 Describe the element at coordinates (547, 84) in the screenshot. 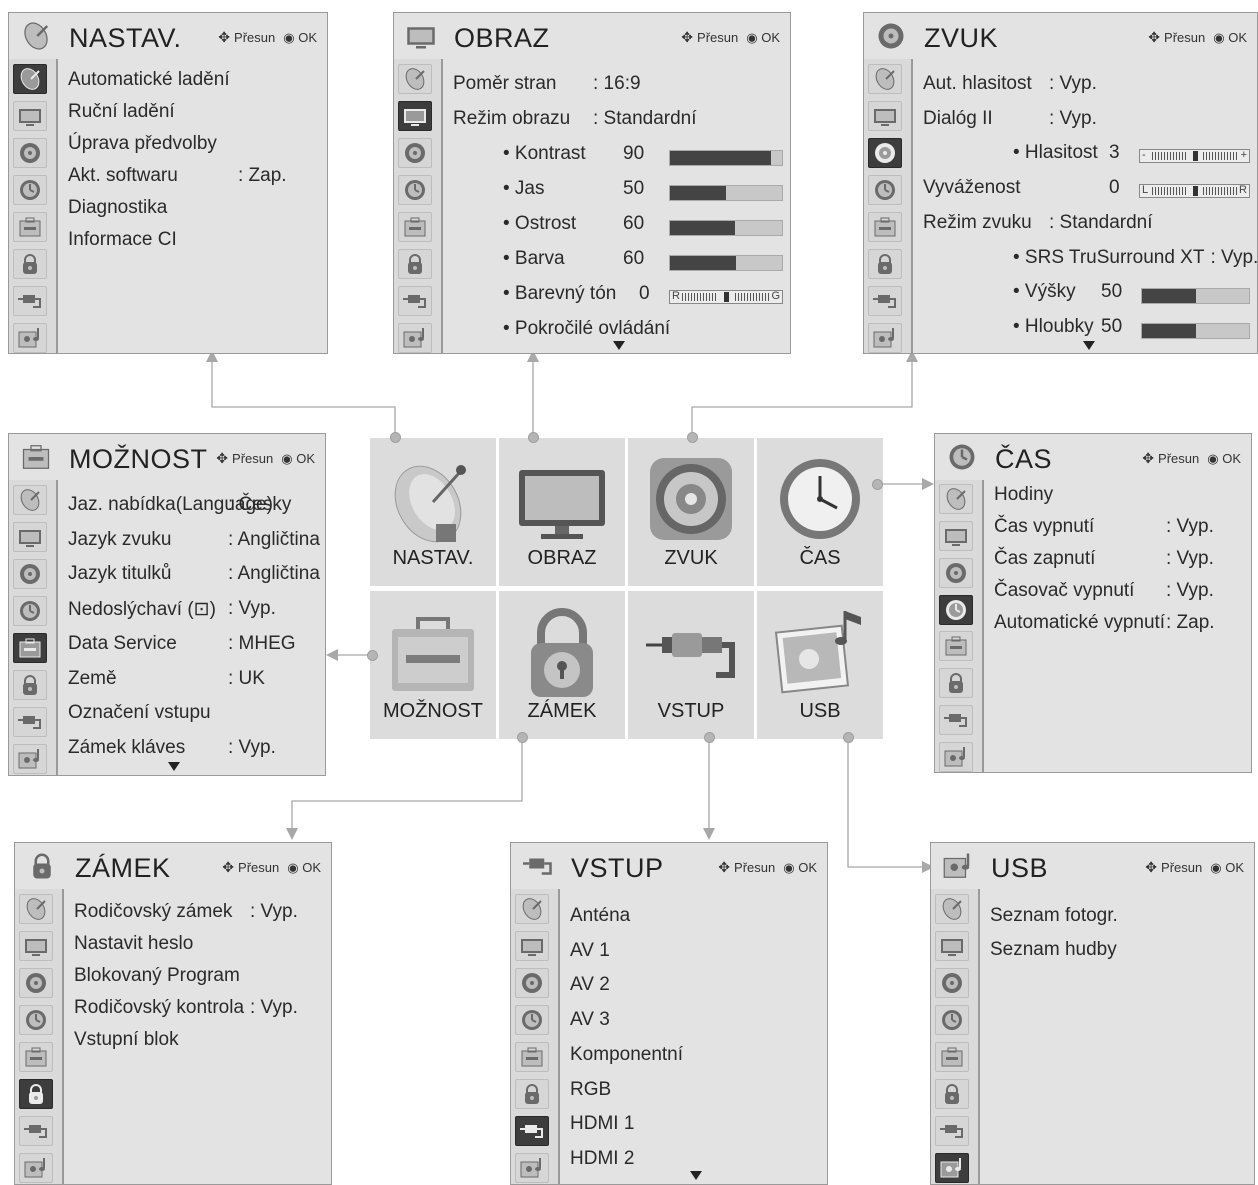

I see `menu-item: Poměr stran: 16:9` at that location.